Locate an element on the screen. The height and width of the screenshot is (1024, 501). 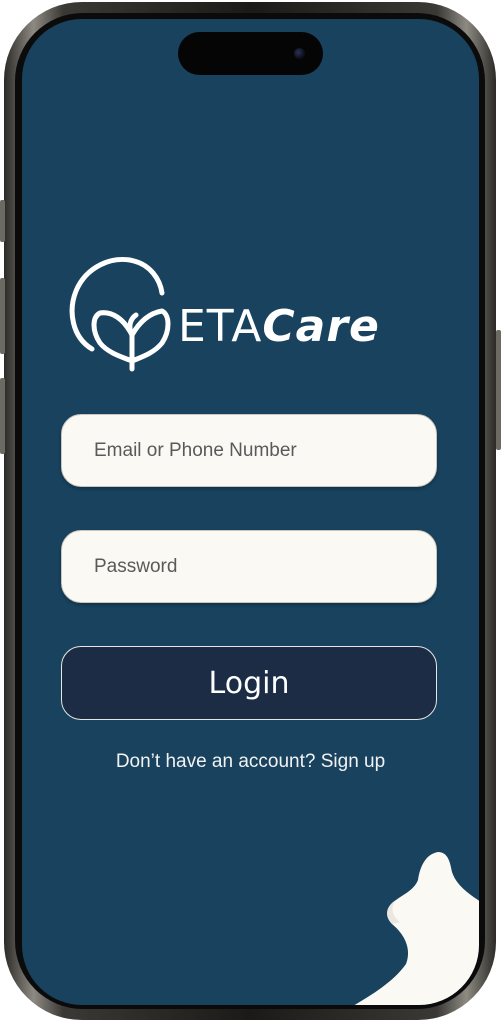
email-phone-input is located at coordinates (249, 450).